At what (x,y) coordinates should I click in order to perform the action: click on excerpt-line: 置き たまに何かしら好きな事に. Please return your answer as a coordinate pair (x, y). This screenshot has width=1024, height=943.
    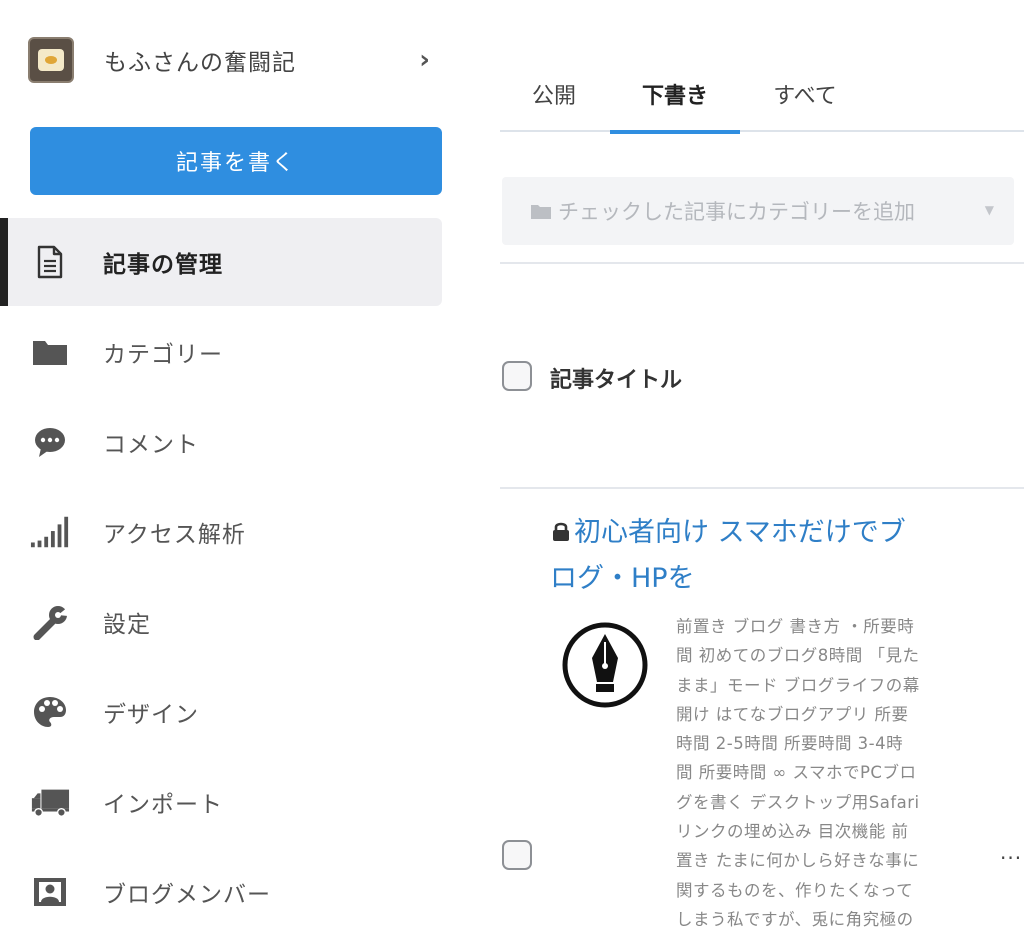
    Looking at the image, I should click on (798, 861).